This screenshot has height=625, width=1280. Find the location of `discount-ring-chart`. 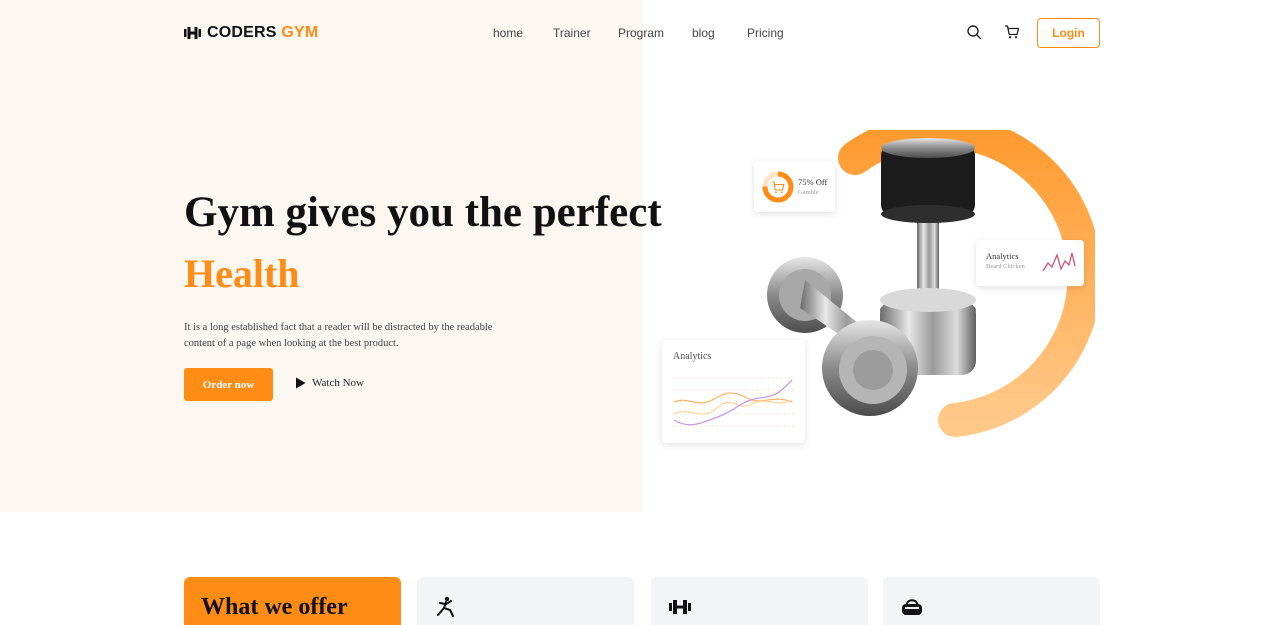

discount-ring-chart is located at coordinates (778, 187).